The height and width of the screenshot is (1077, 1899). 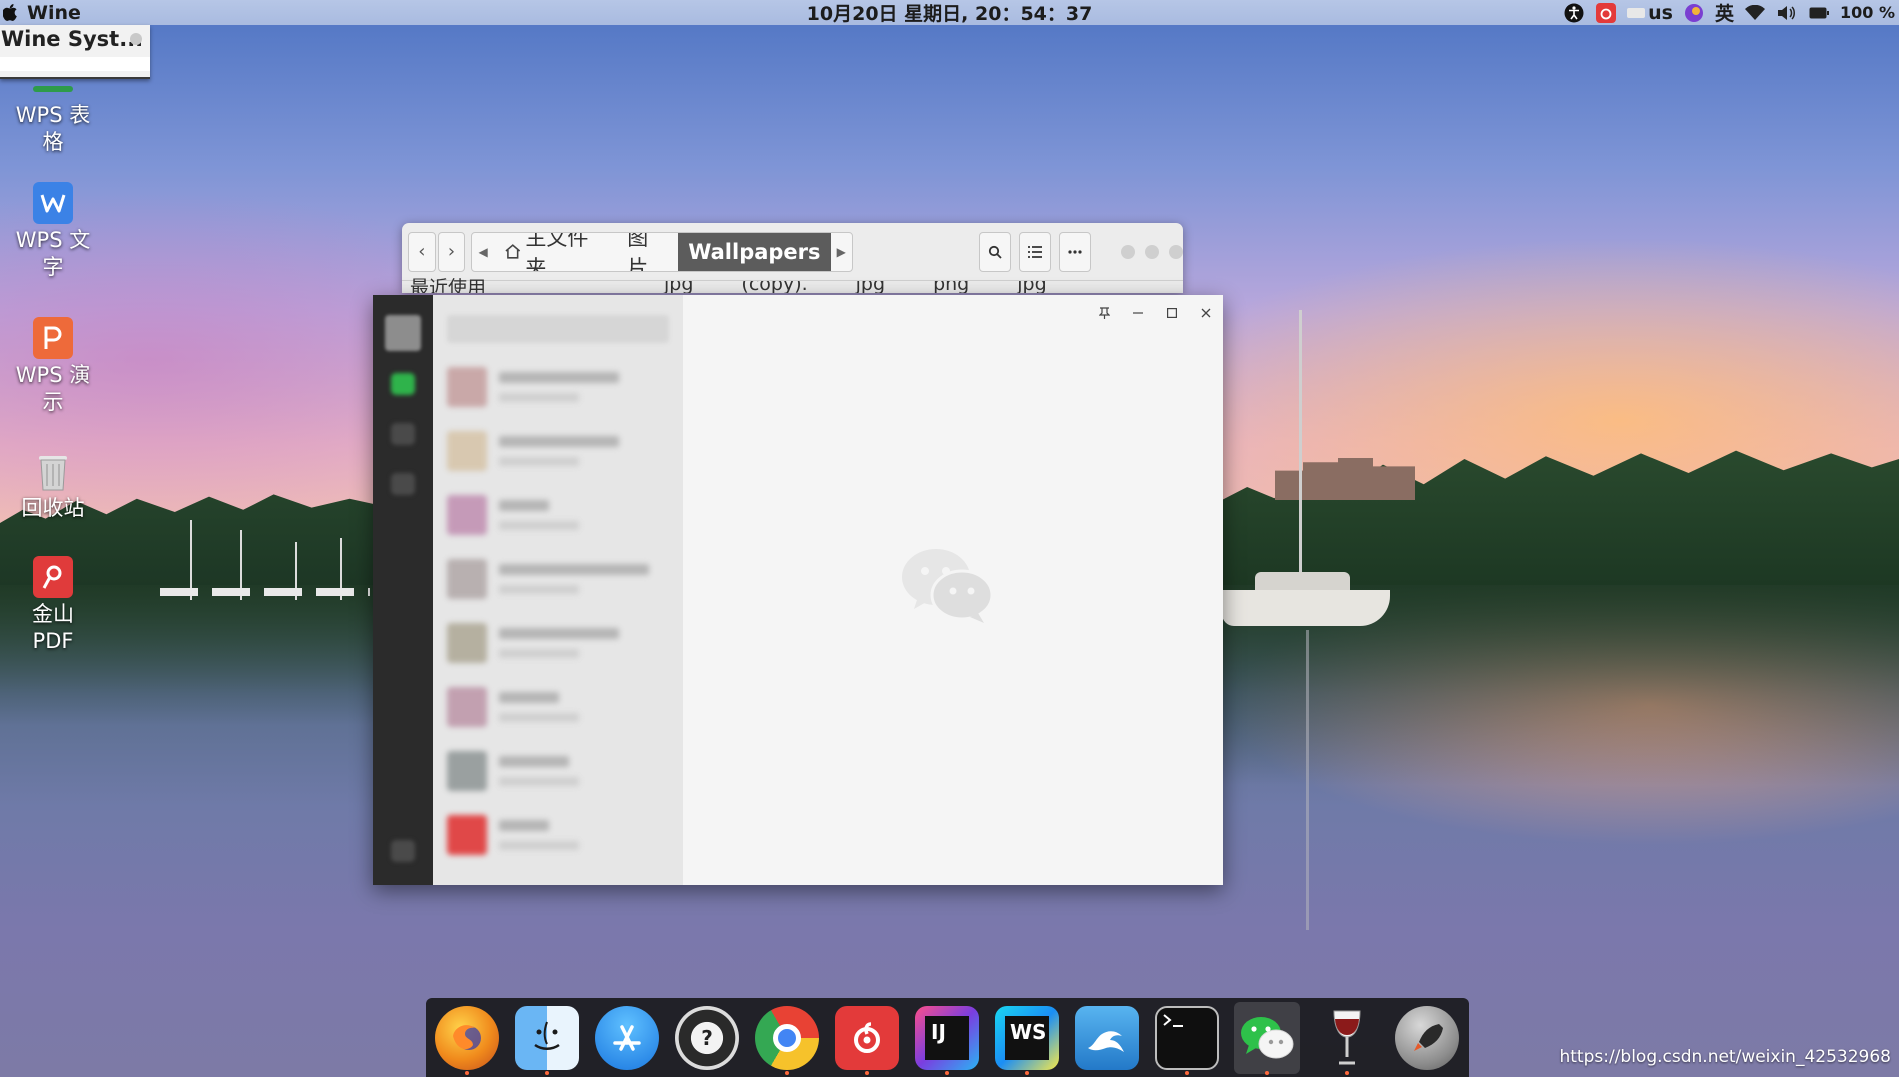 I want to click on active-app-name: Wine, so click(x=54, y=13).